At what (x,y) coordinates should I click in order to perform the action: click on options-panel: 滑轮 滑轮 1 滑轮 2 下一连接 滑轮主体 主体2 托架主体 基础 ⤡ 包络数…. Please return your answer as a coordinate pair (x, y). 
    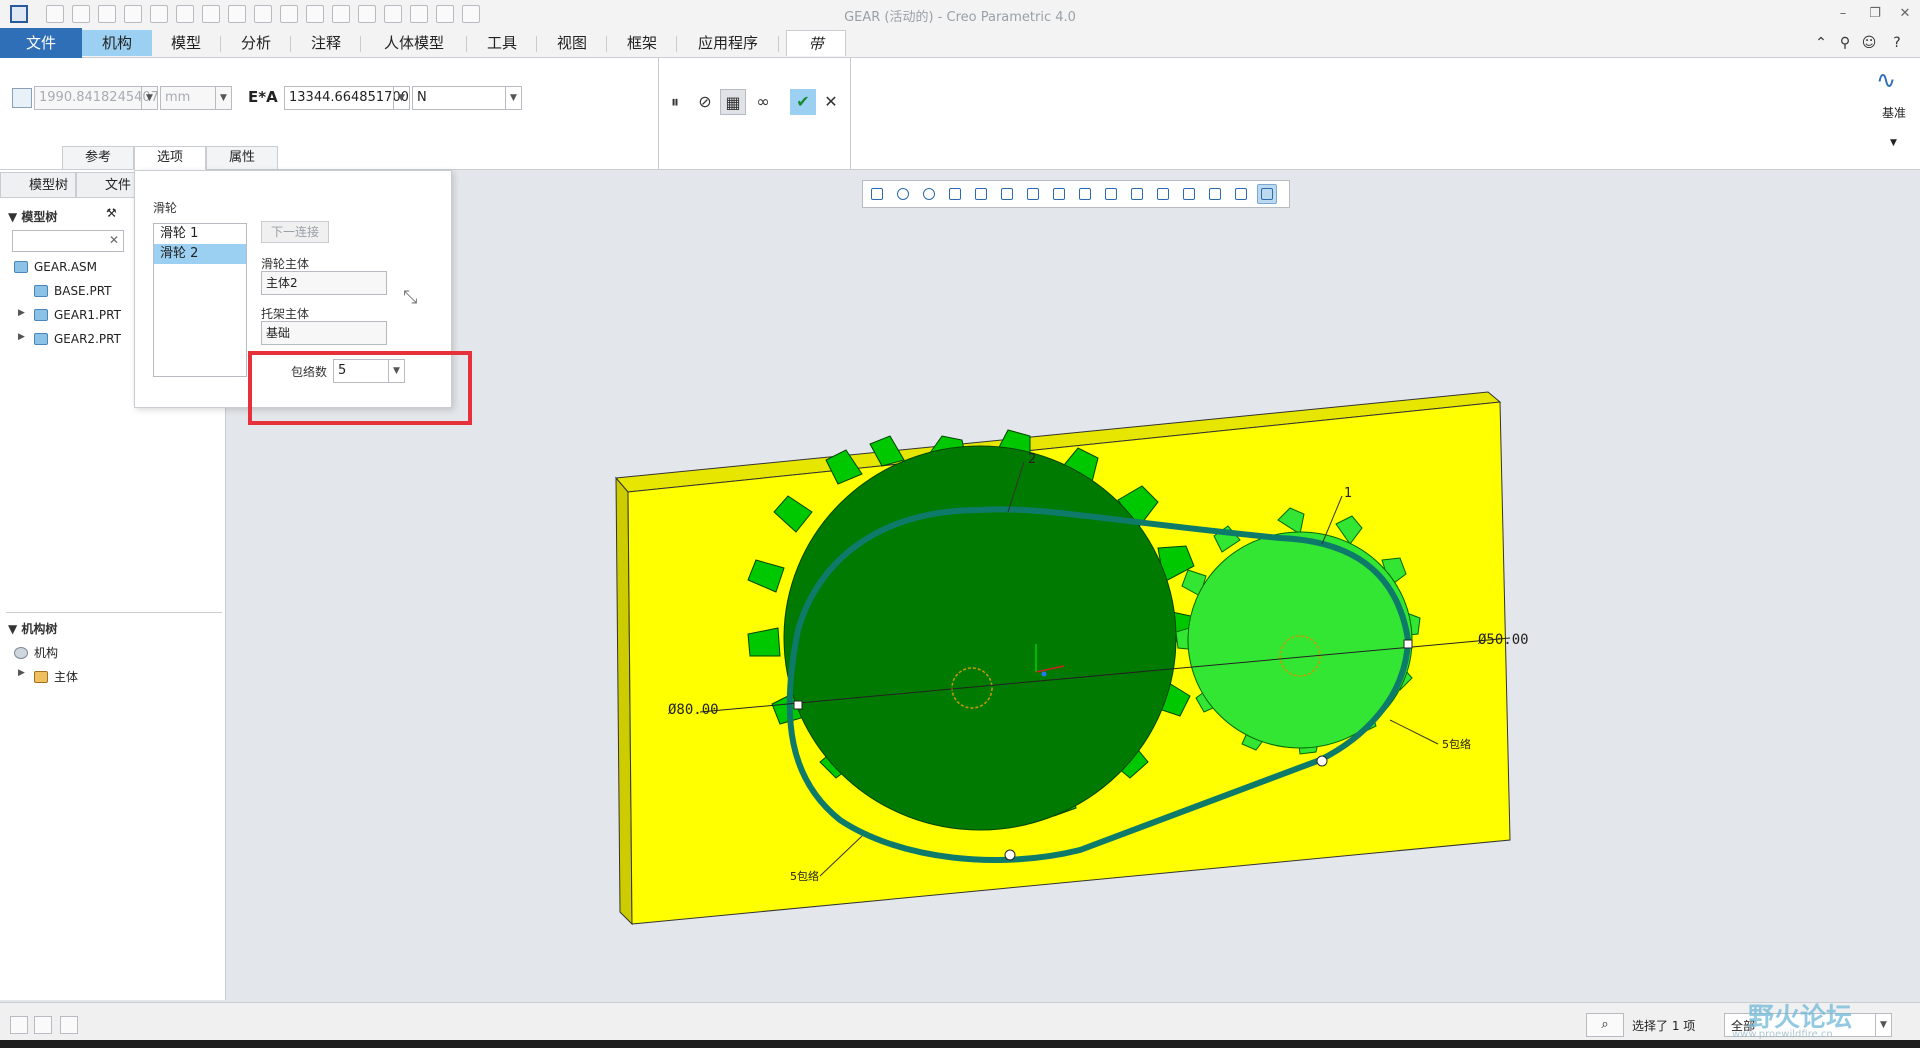
    Looking at the image, I should click on (293, 289).